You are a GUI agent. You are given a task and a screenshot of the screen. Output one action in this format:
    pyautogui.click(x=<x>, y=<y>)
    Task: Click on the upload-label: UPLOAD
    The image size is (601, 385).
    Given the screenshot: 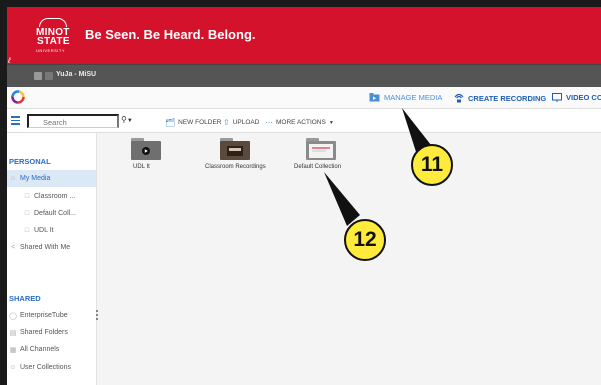 What is the action you would take?
    pyautogui.click(x=246, y=122)
    